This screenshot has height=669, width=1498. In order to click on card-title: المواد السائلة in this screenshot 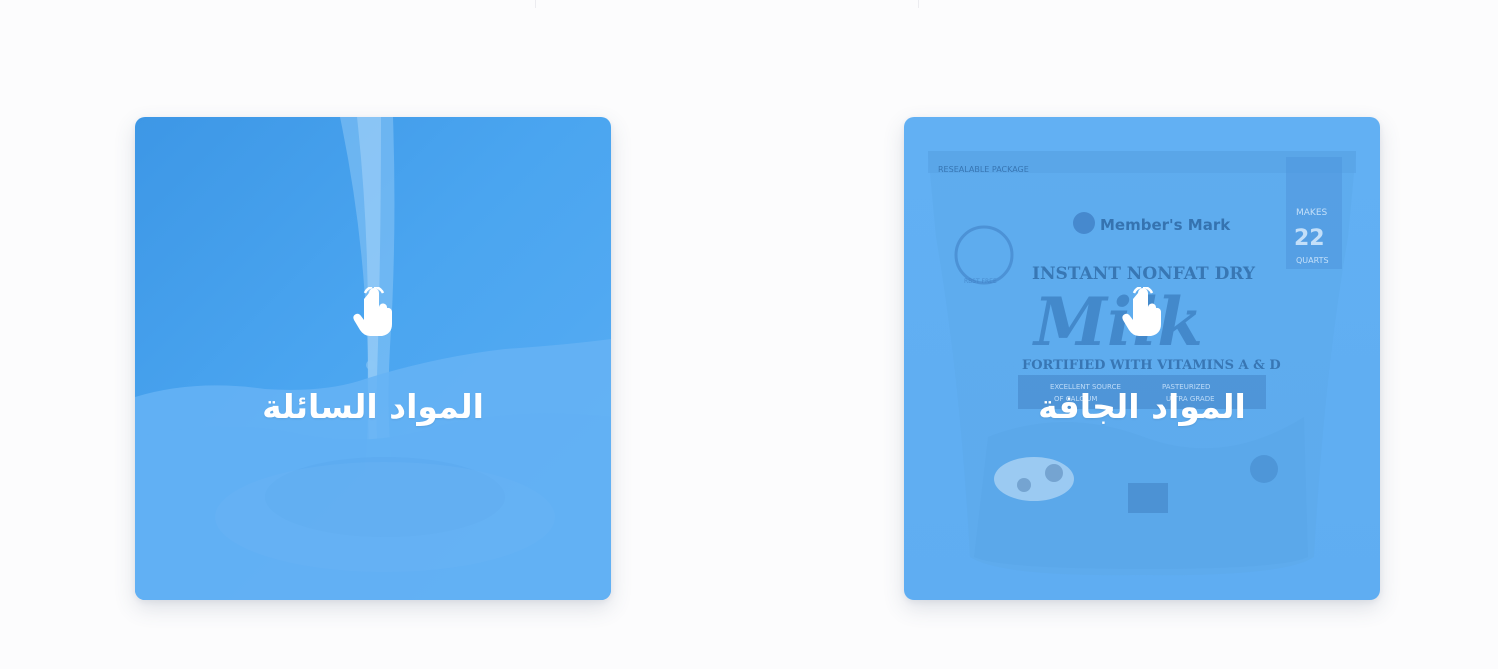, I will do `click(373, 406)`.